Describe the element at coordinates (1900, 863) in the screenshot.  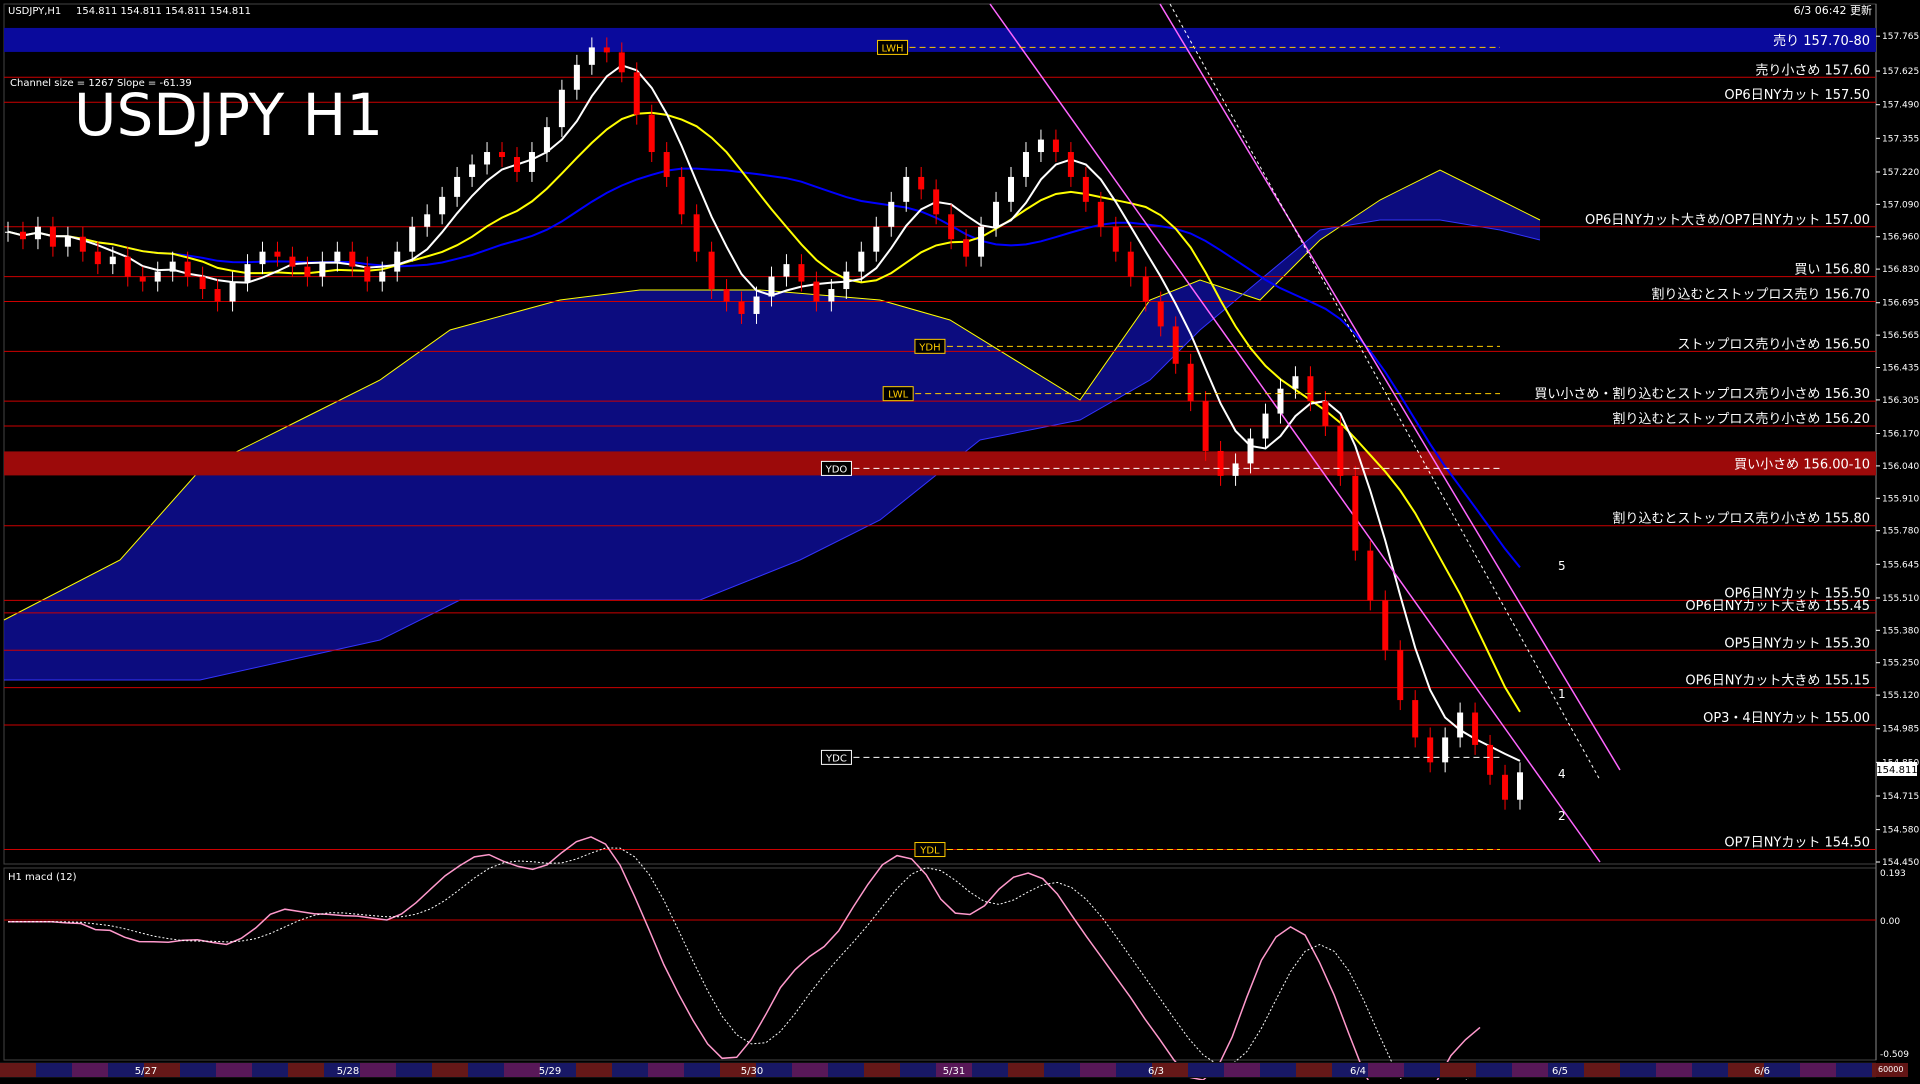
I see `axis-tick-label: 154.450` at that location.